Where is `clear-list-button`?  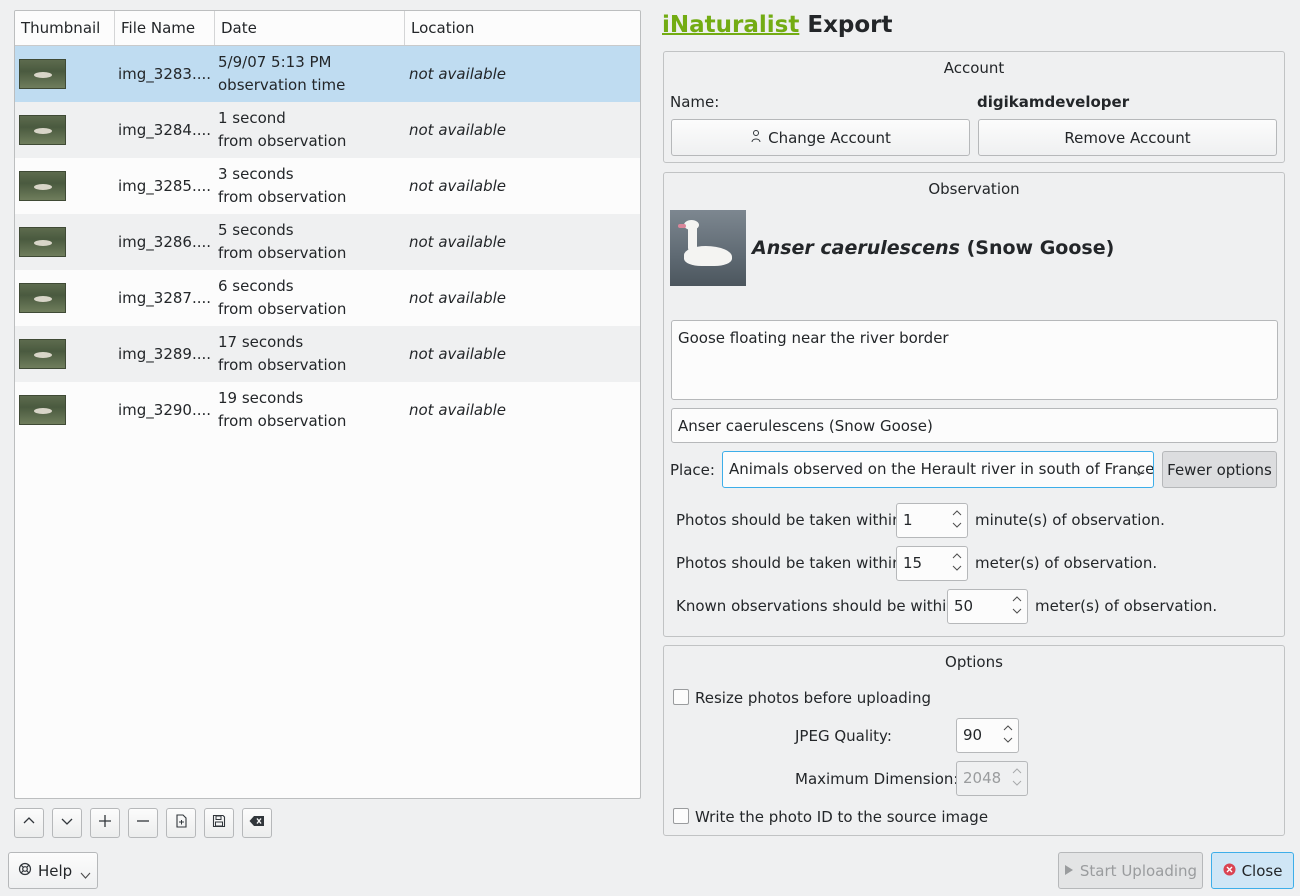
clear-list-button is located at coordinates (257, 823).